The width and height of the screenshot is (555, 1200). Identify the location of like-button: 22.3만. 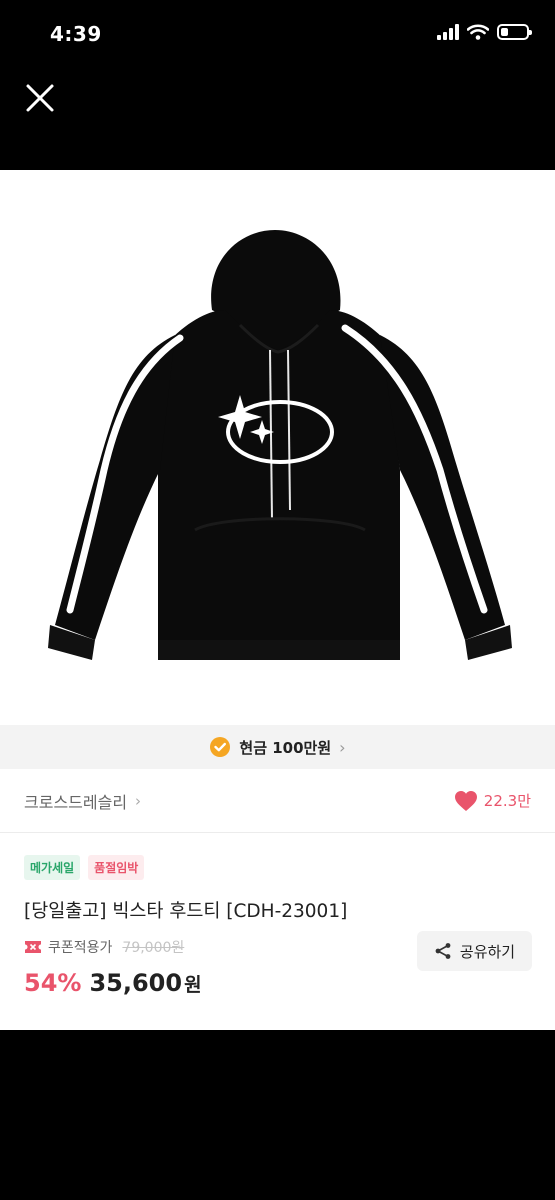
(492, 801).